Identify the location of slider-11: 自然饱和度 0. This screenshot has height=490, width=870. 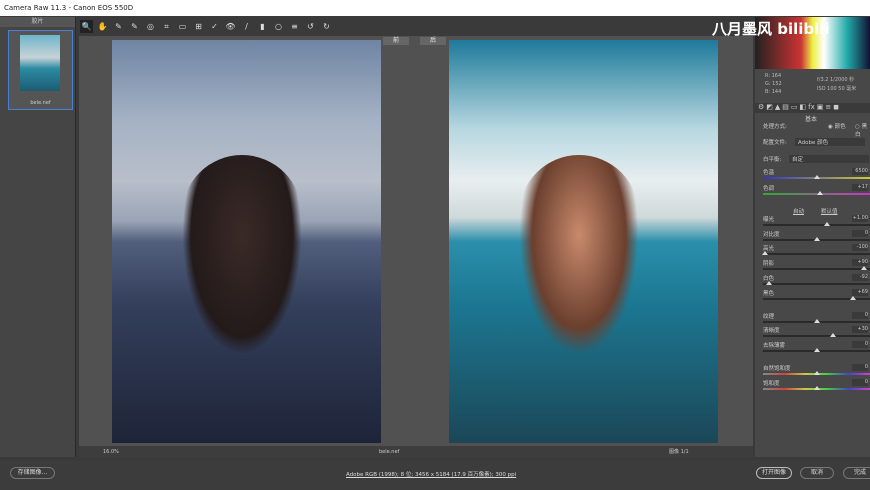
(816, 371).